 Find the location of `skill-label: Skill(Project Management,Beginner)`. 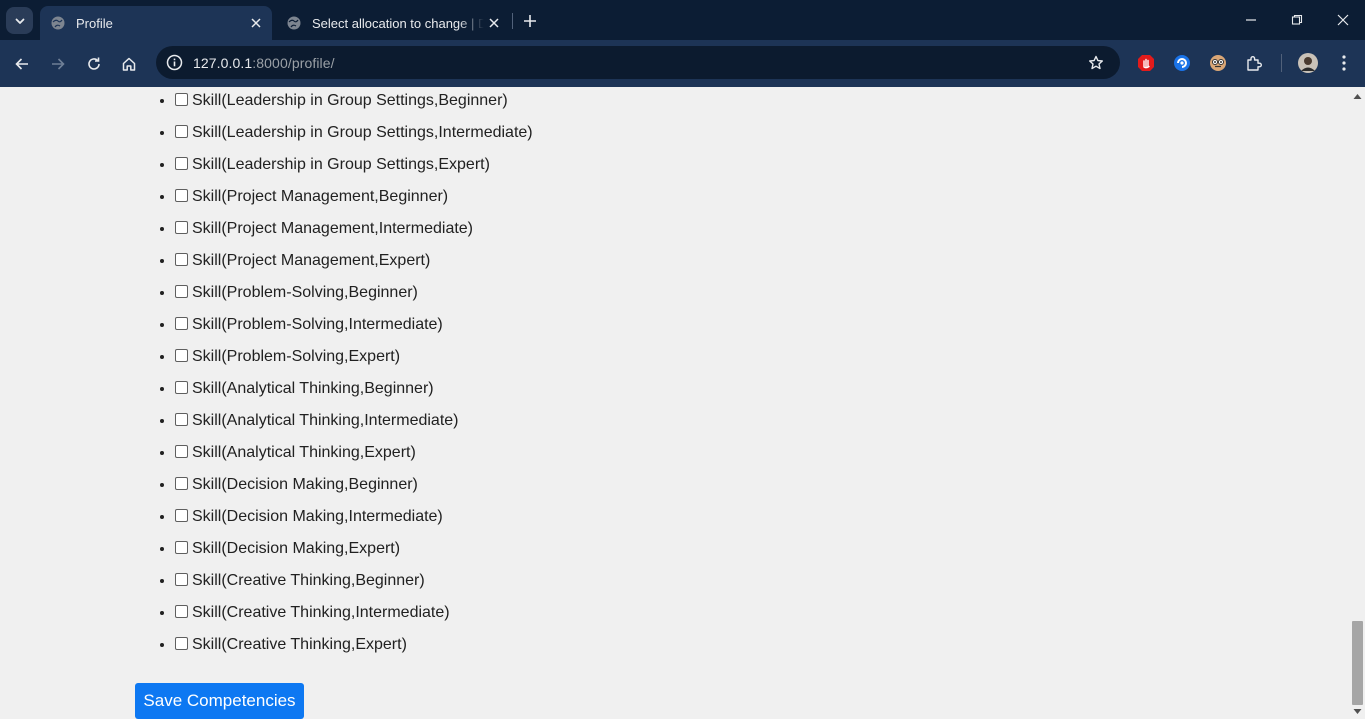

skill-label: Skill(Project Management,Beginner) is located at coordinates (320, 196).